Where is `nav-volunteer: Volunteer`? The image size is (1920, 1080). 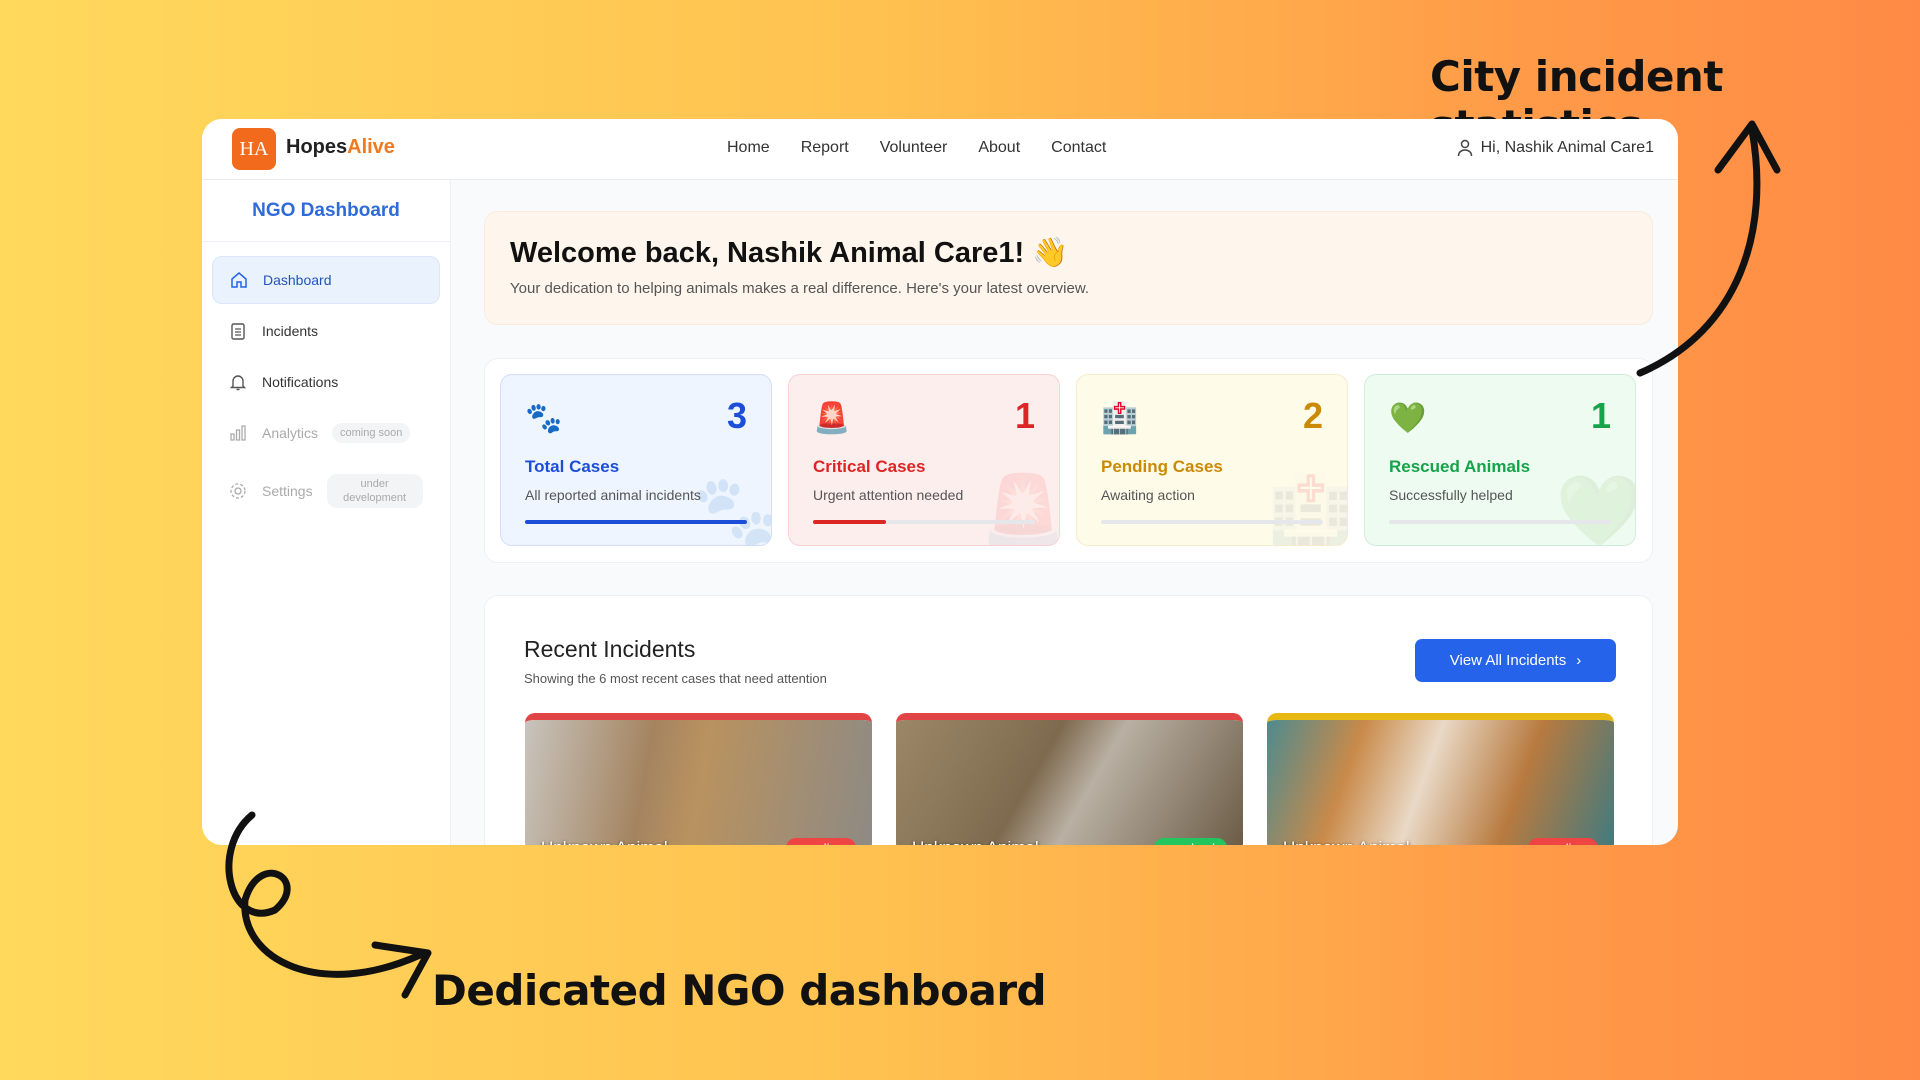
nav-volunteer: Volunteer is located at coordinates (914, 148).